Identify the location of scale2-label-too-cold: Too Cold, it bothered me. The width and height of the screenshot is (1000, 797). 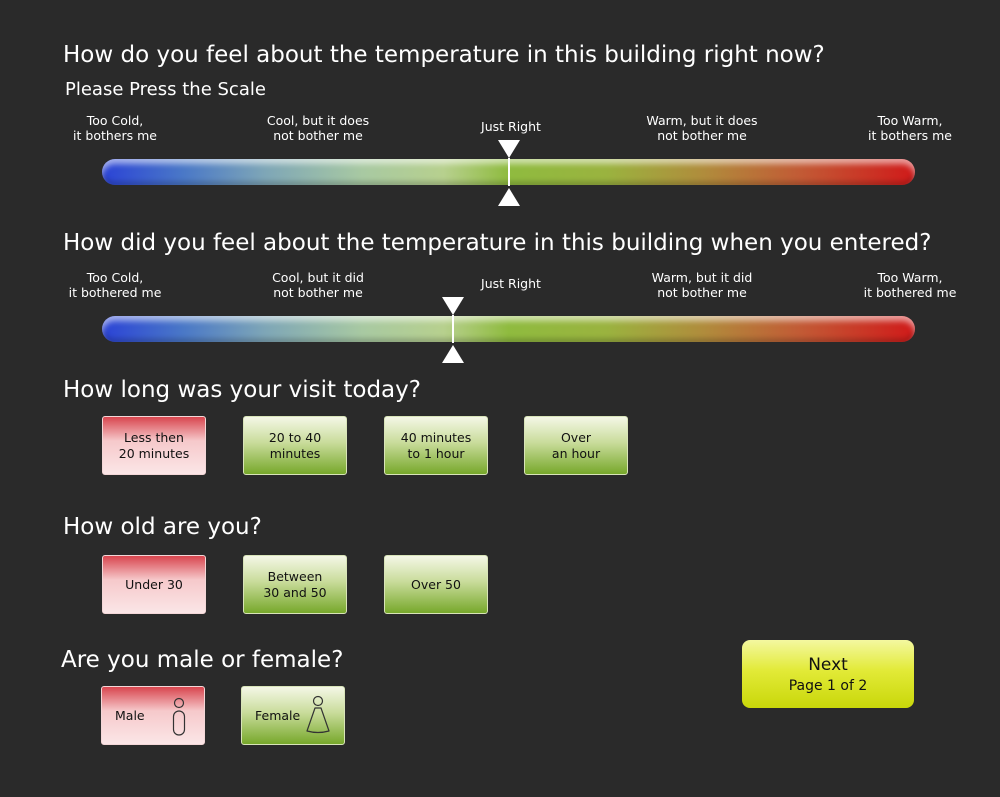
(115, 285).